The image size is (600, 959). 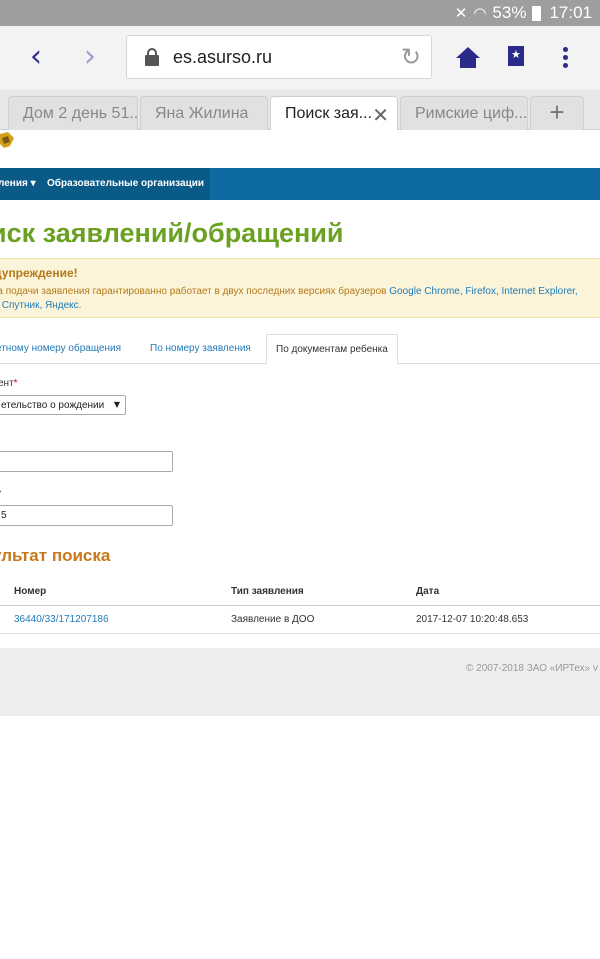 I want to click on page-title: иск заявлений/обращений, so click(x=172, y=233).